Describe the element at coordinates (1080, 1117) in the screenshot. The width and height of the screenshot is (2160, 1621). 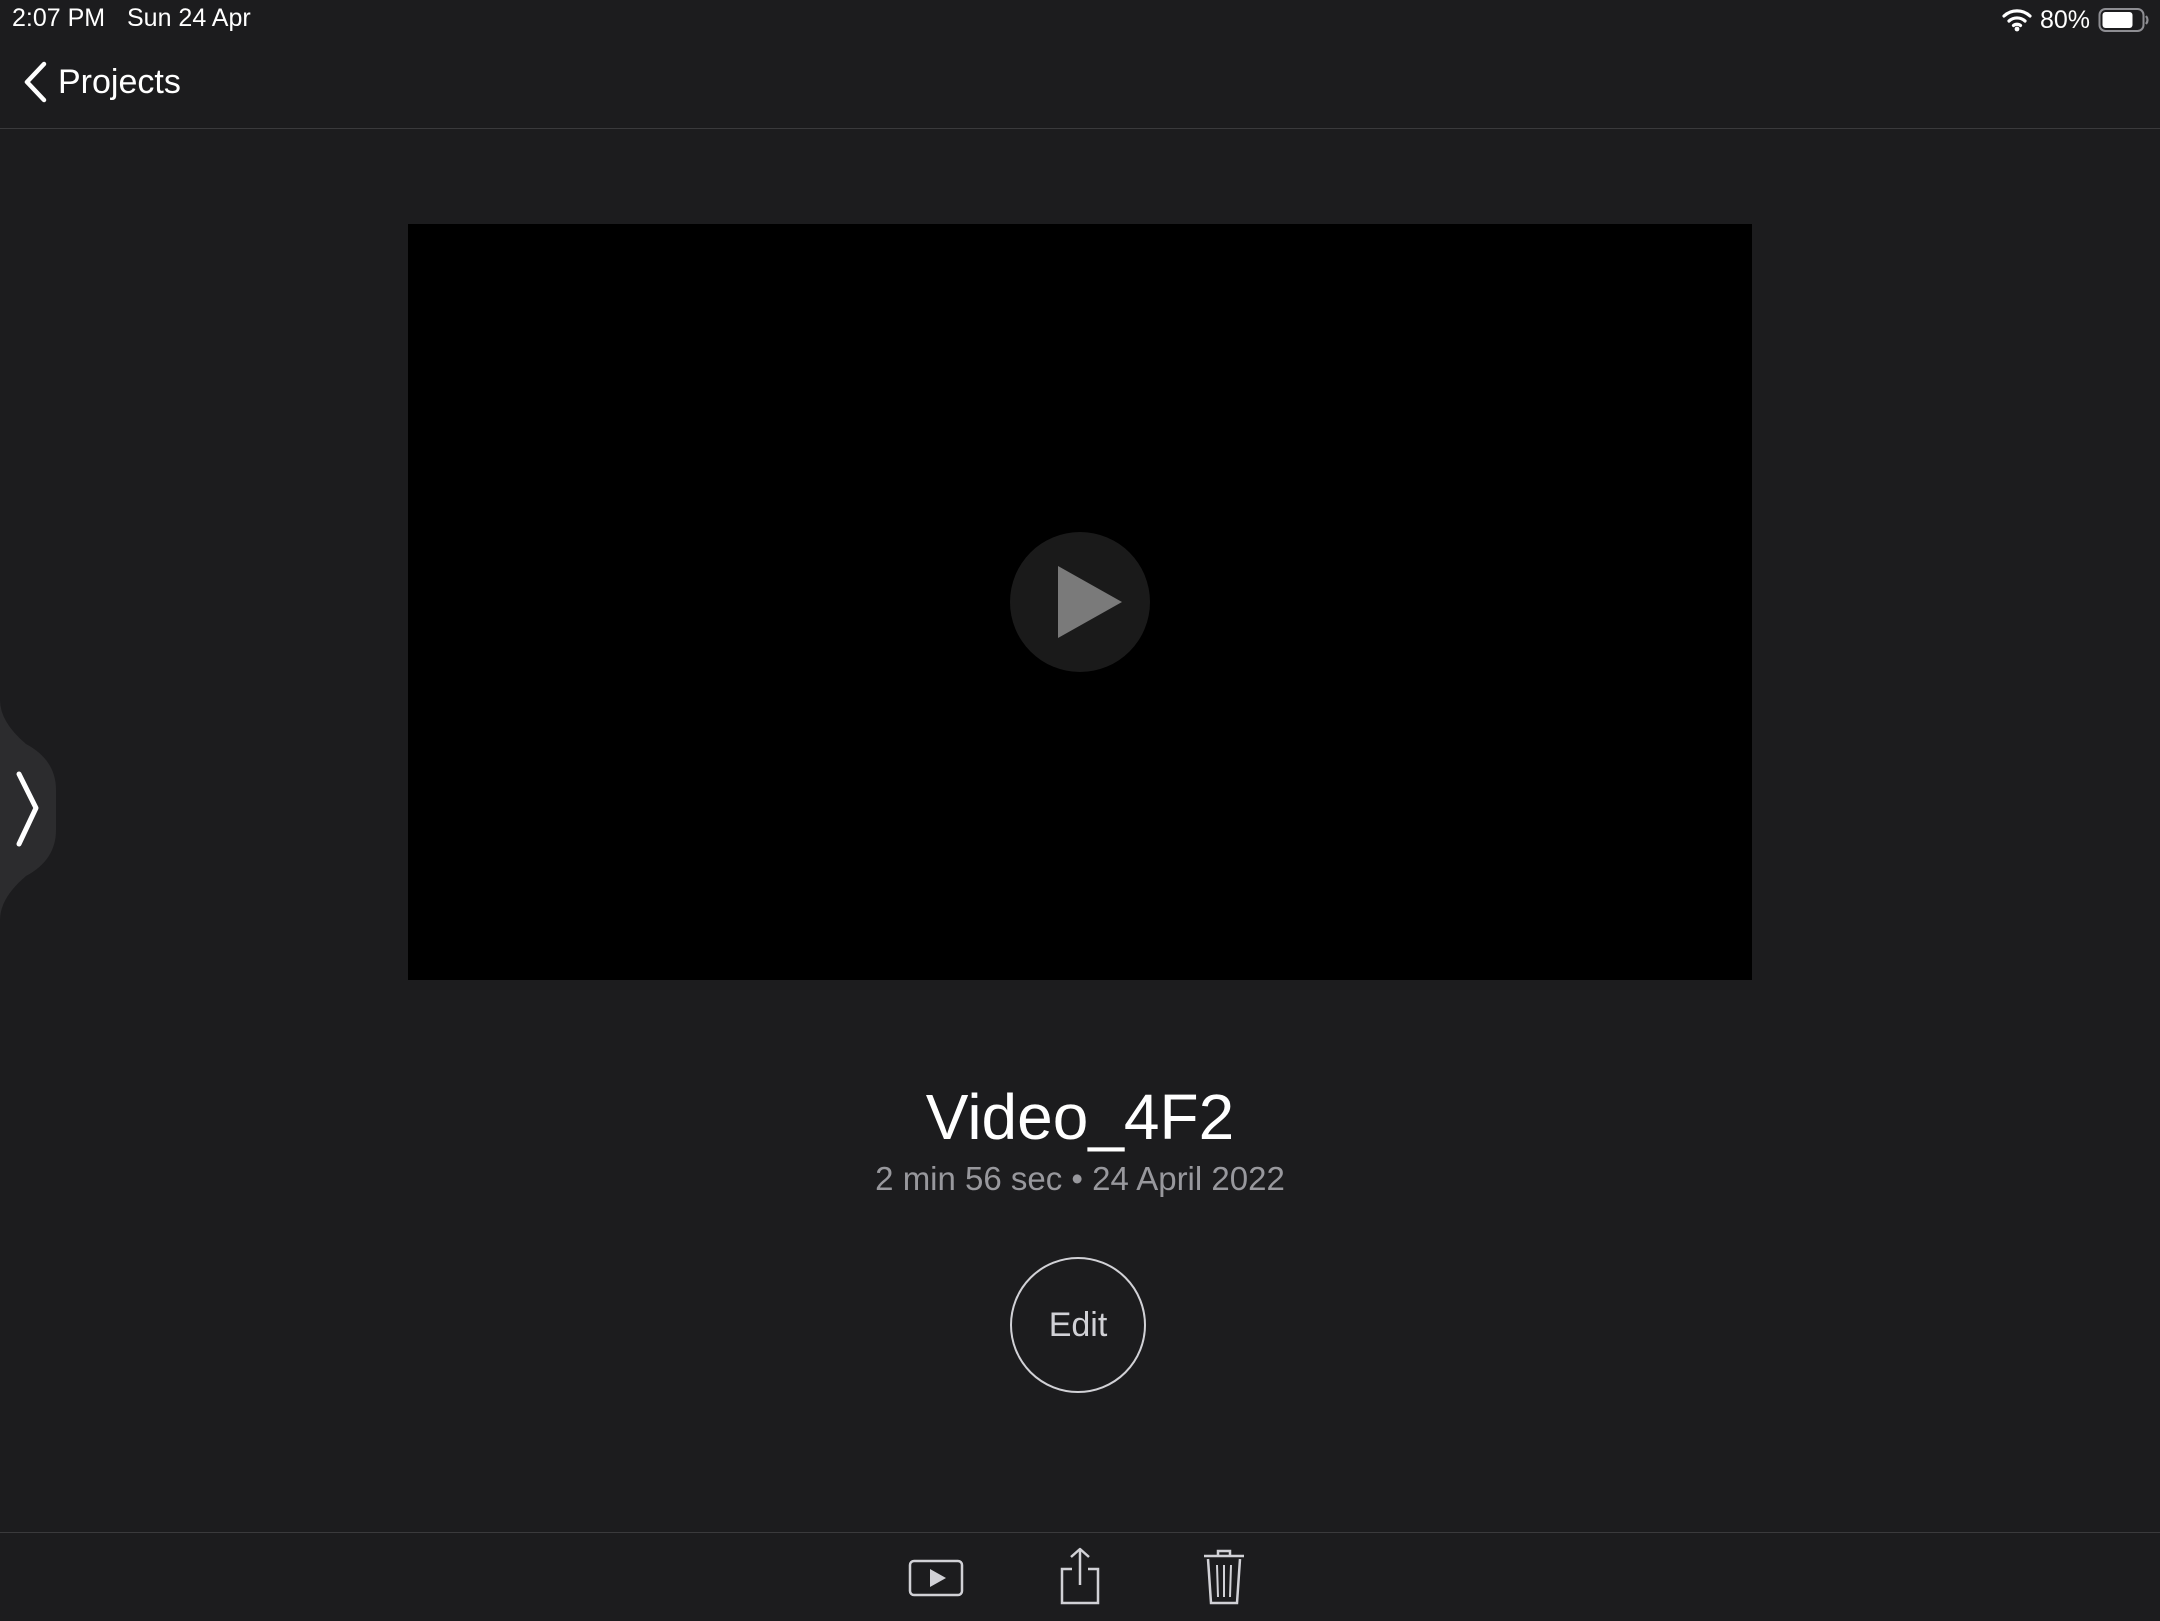
I see `project-title: Video_4F2` at that location.